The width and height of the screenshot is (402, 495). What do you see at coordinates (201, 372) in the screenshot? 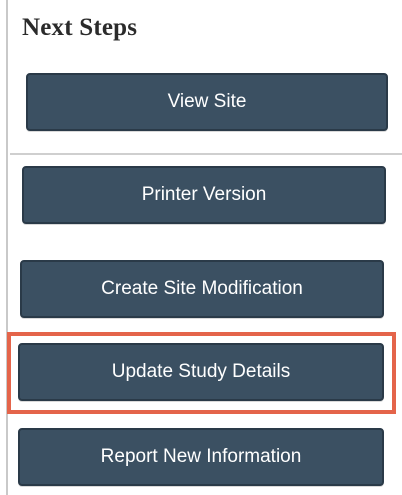
I see `update-study-details-button: Update Study Details` at bounding box center [201, 372].